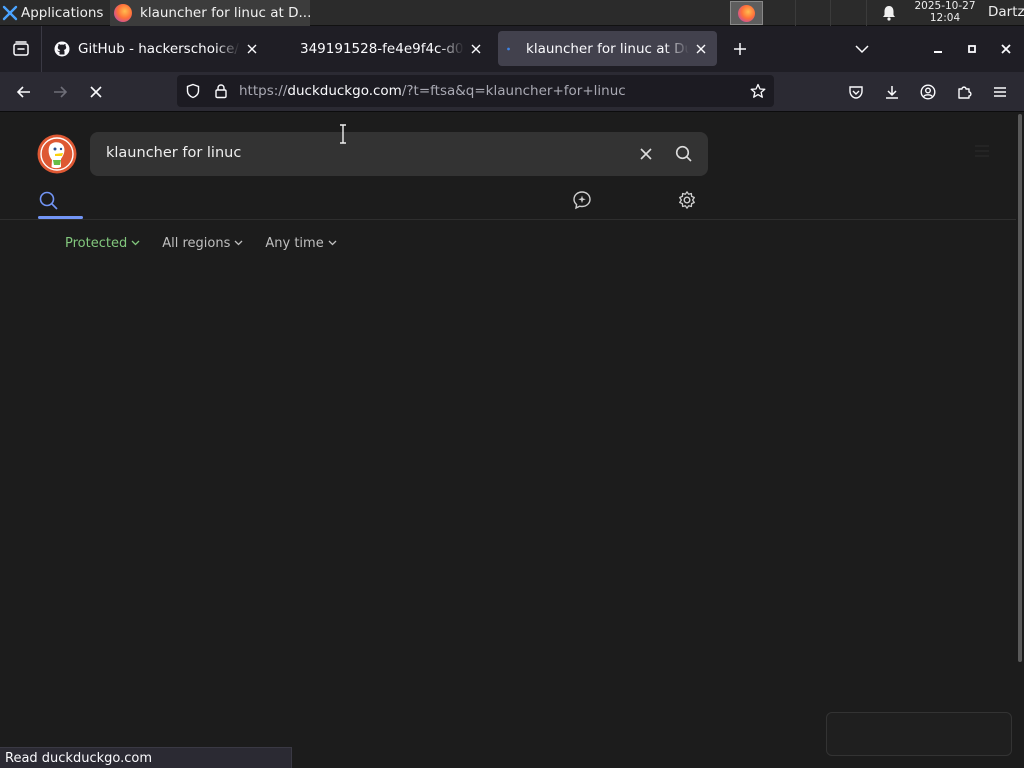 The width and height of the screenshot is (1024, 768). I want to click on lock-icon, so click(221, 91).